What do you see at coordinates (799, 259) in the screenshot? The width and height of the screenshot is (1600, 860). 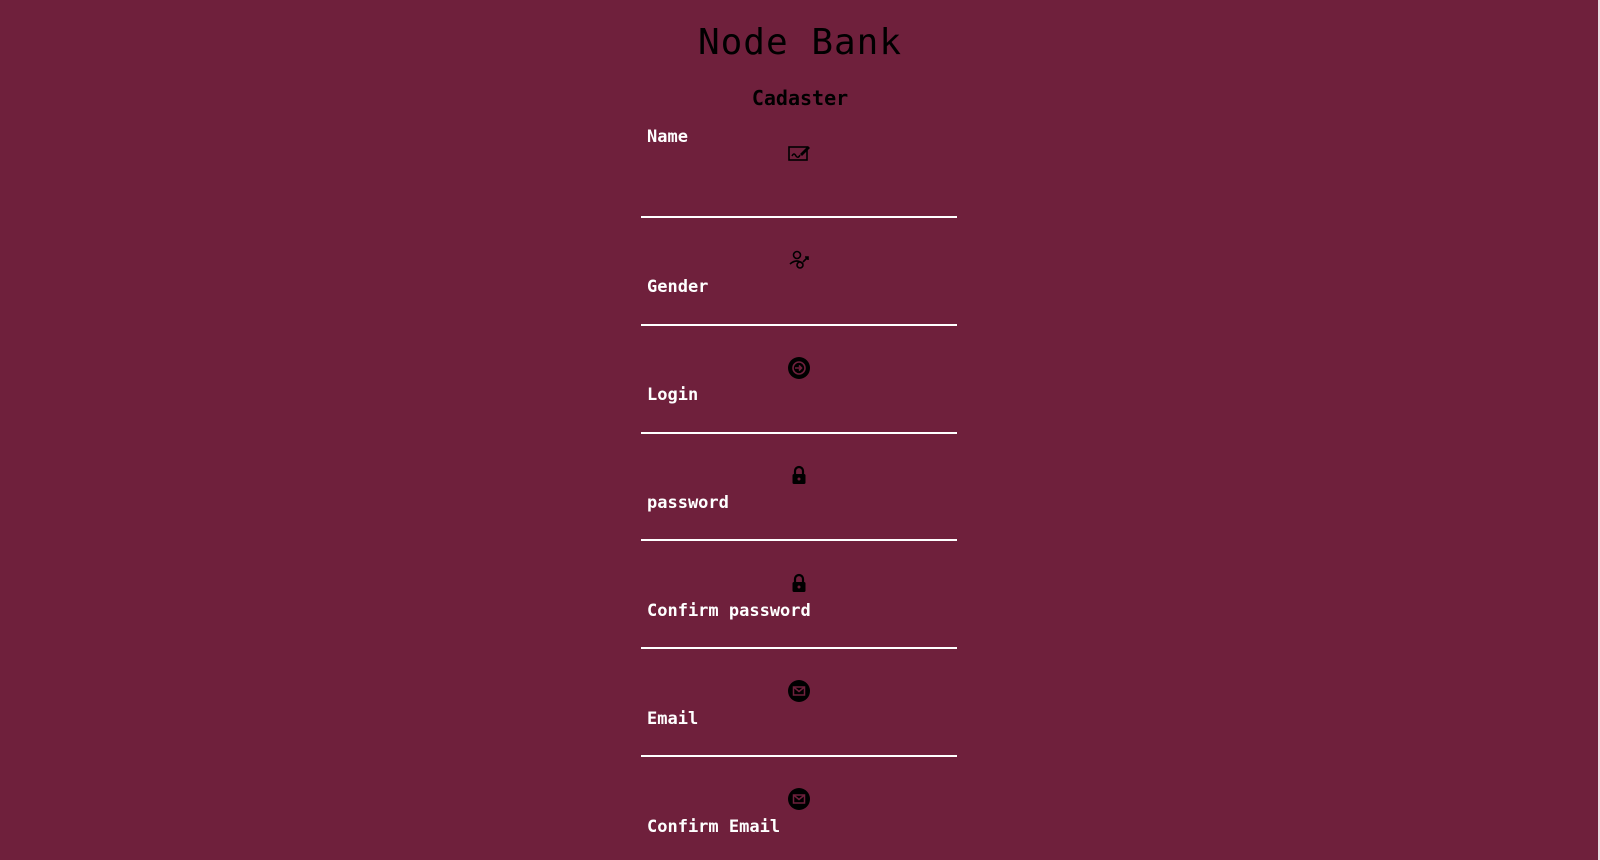 I see `gender-user-icon` at bounding box center [799, 259].